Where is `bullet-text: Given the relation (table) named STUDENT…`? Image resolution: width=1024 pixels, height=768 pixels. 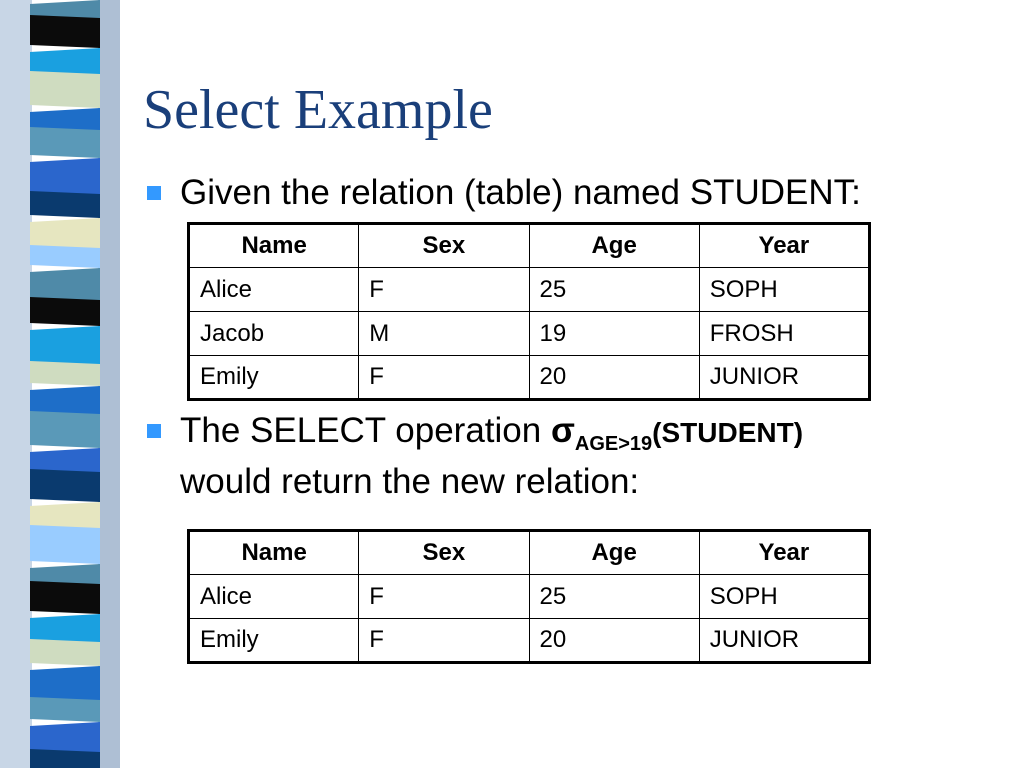
bullet-text: Given the relation (table) named STUDENT… is located at coordinates (520, 192).